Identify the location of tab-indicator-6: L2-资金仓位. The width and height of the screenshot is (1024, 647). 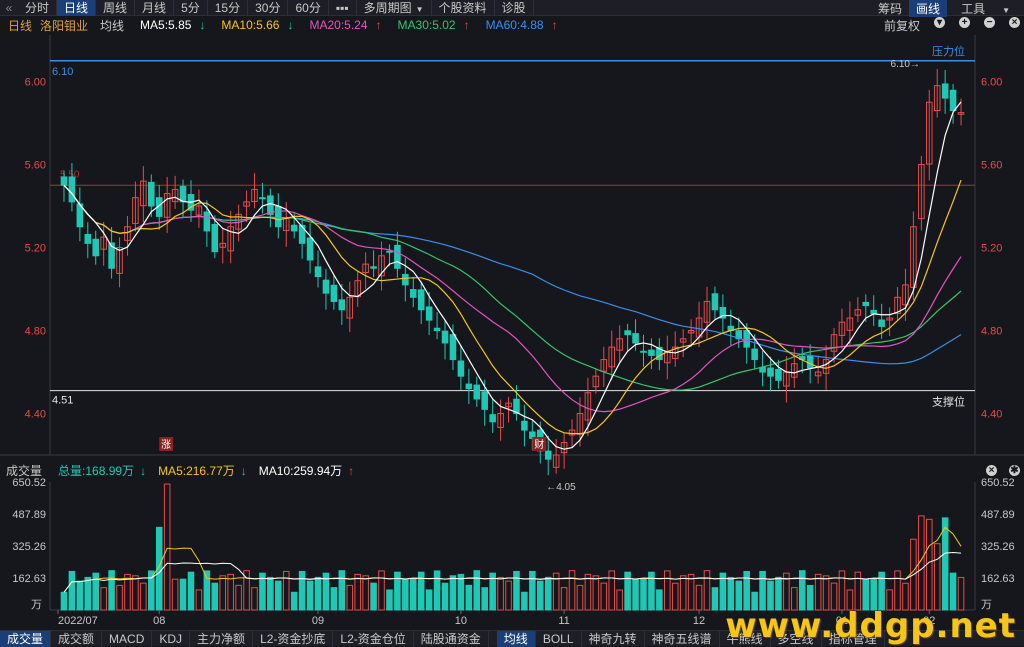
(373, 638).